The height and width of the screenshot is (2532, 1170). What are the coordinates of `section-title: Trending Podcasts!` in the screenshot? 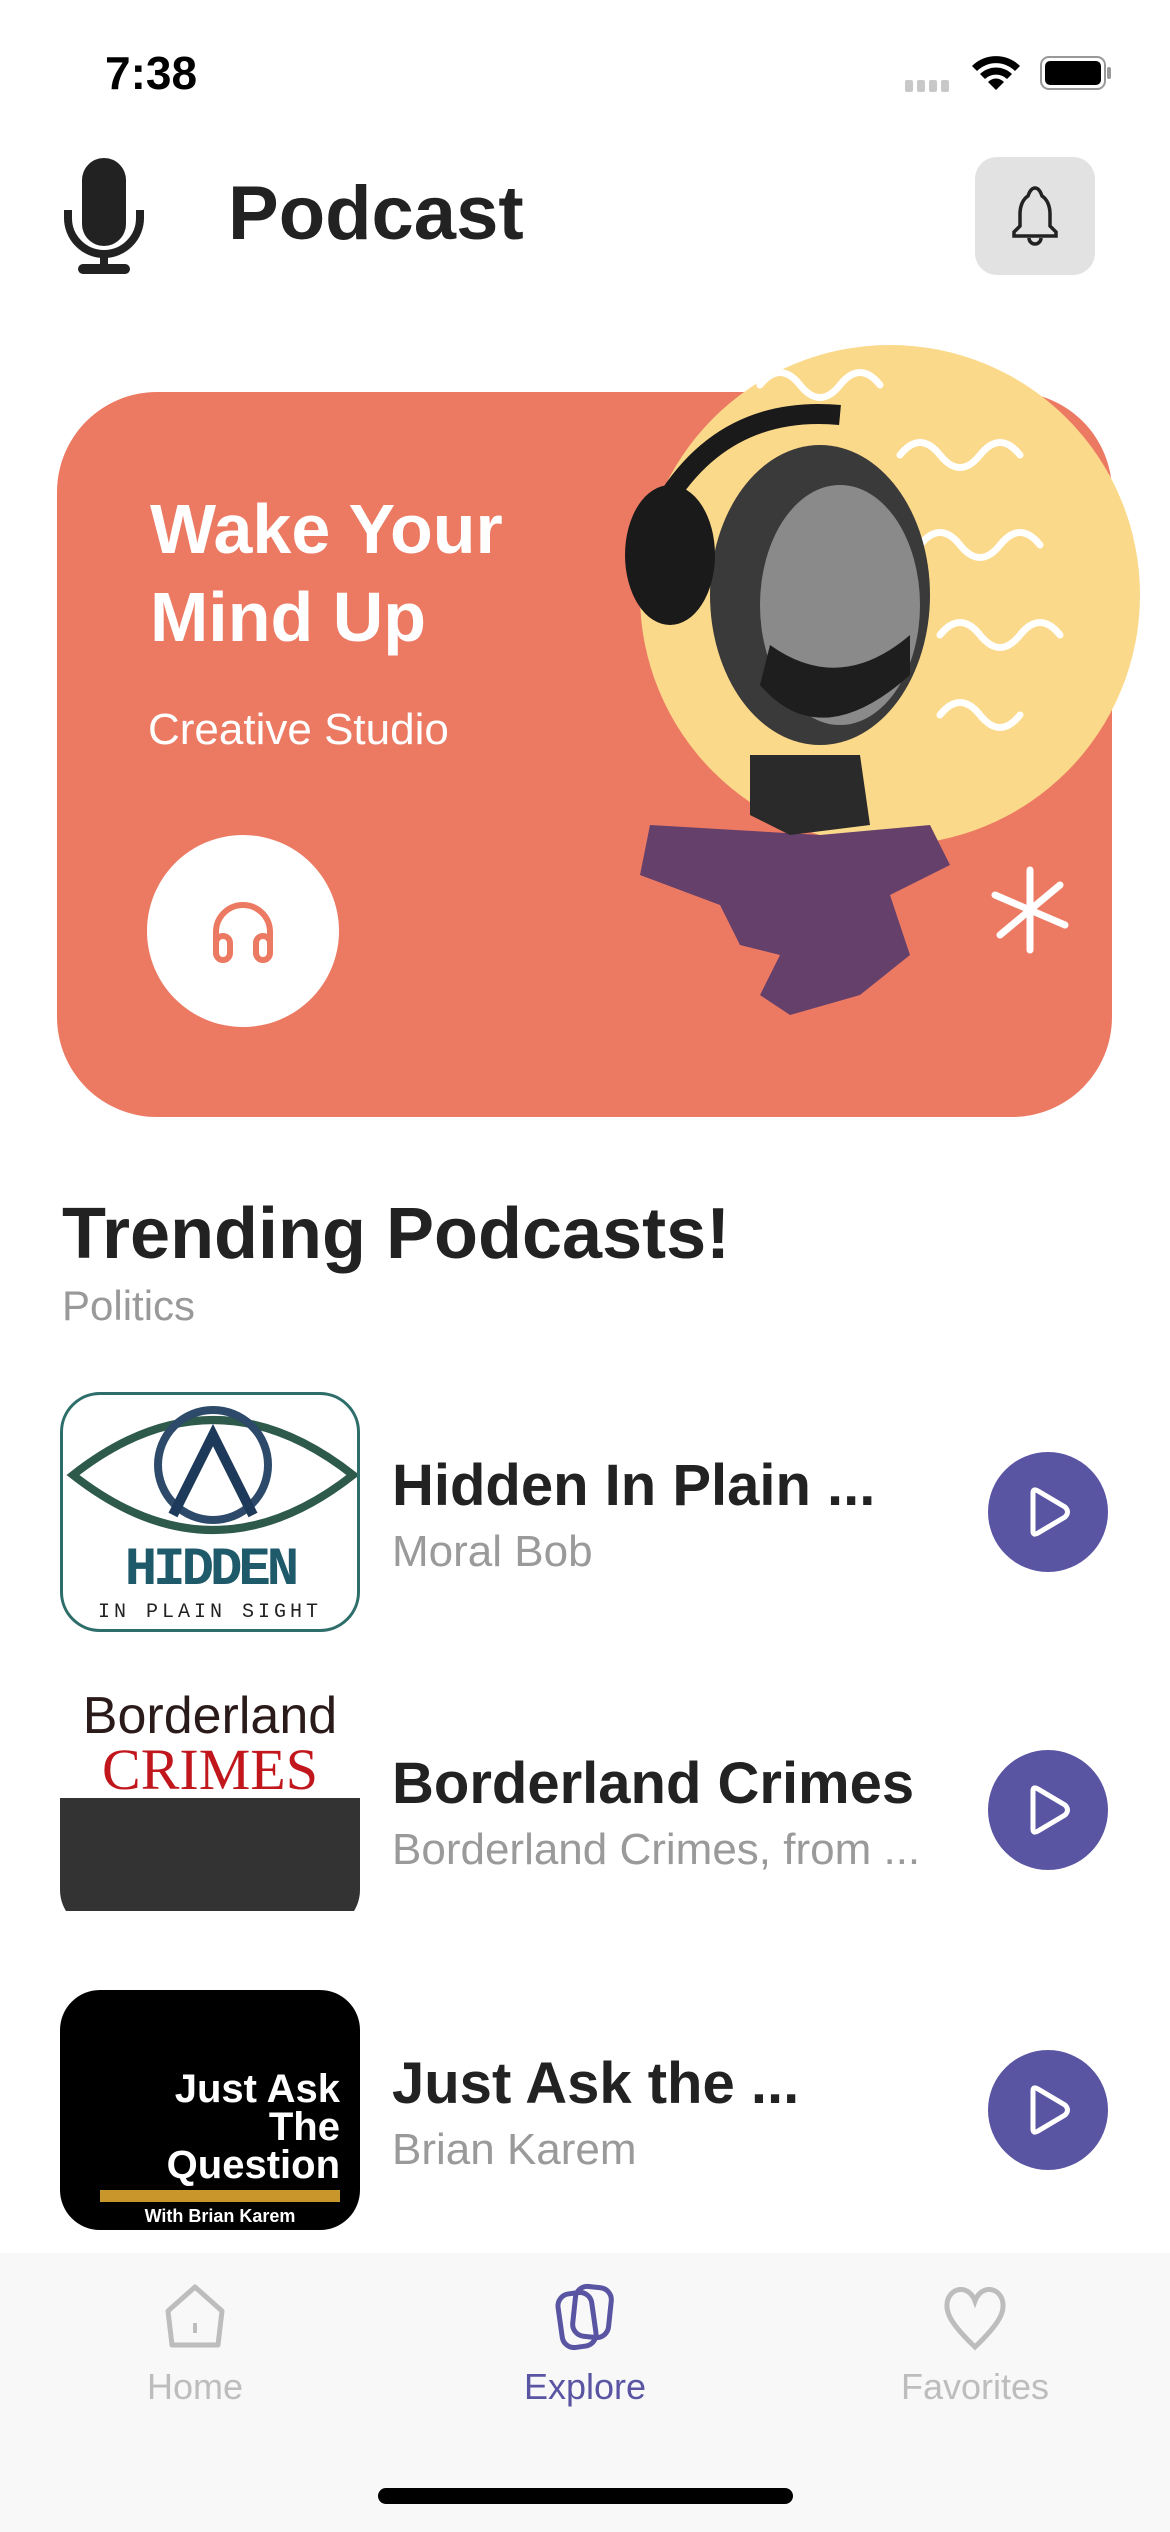 It's located at (396, 1234).